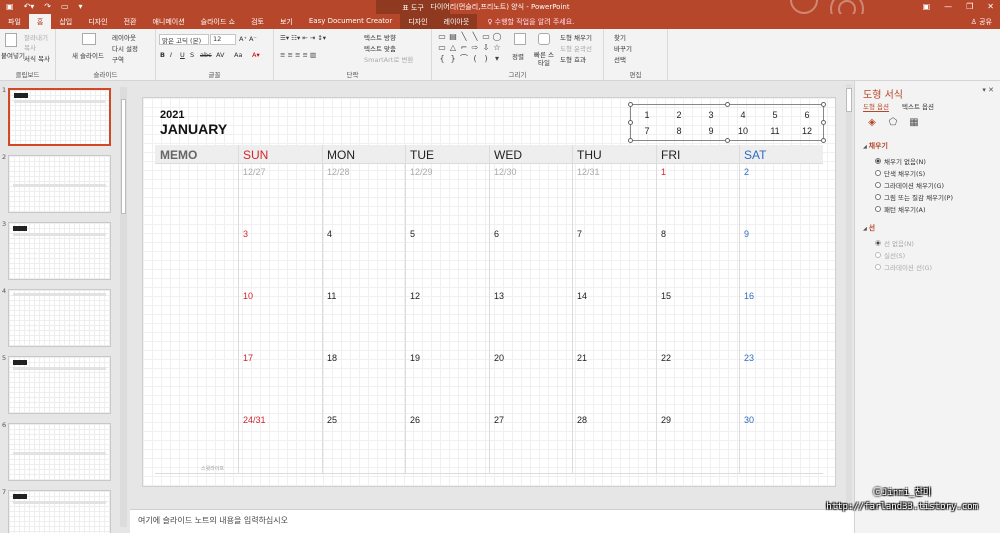 This screenshot has width=1000, height=533. Describe the element at coordinates (807, 131) in the screenshot. I see `mini-cal-cell: 12` at that location.